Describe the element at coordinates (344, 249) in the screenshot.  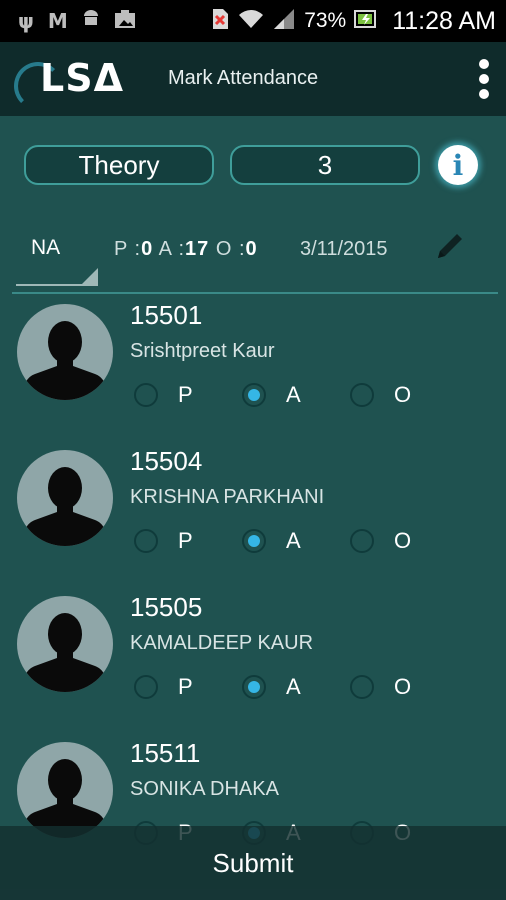
I see `attendance-date: 3/11/2015` at that location.